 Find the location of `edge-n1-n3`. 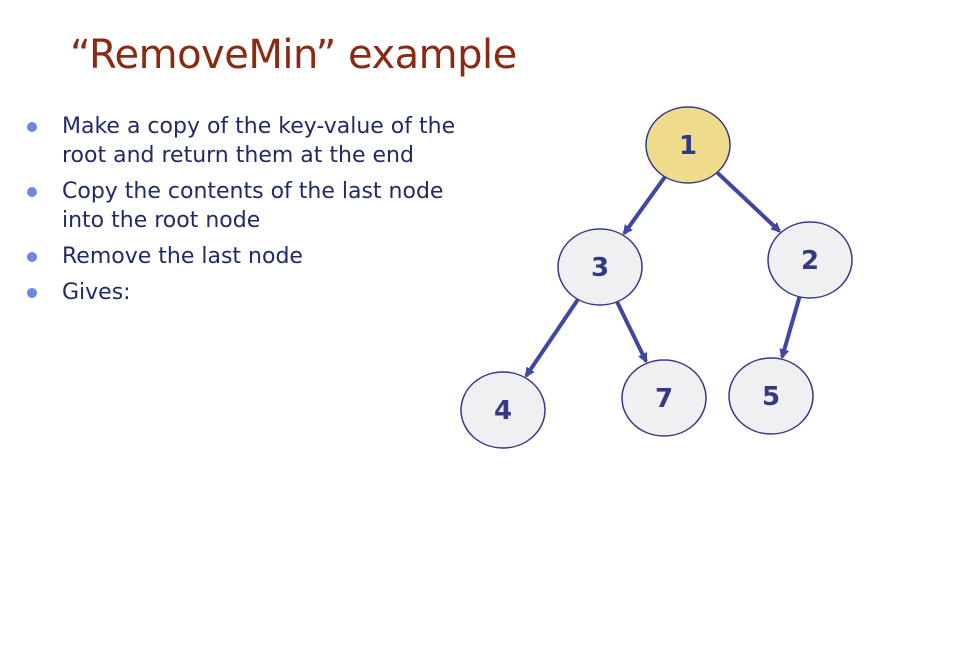

edge-n1-n3 is located at coordinates (644, 205).